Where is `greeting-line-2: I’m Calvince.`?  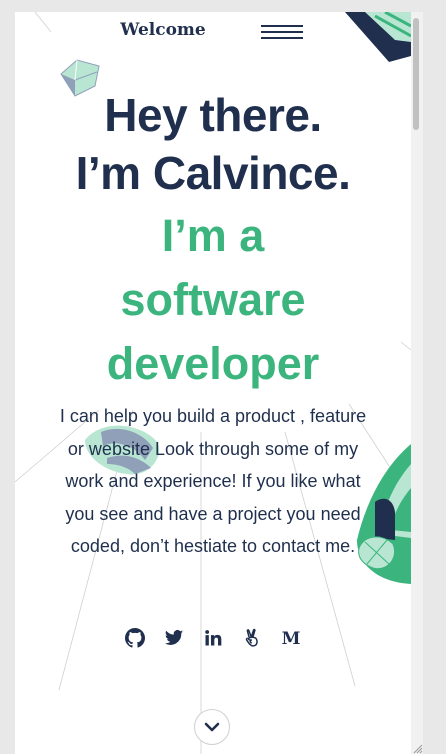 greeting-line-2: I’m Calvince. is located at coordinates (213, 173).